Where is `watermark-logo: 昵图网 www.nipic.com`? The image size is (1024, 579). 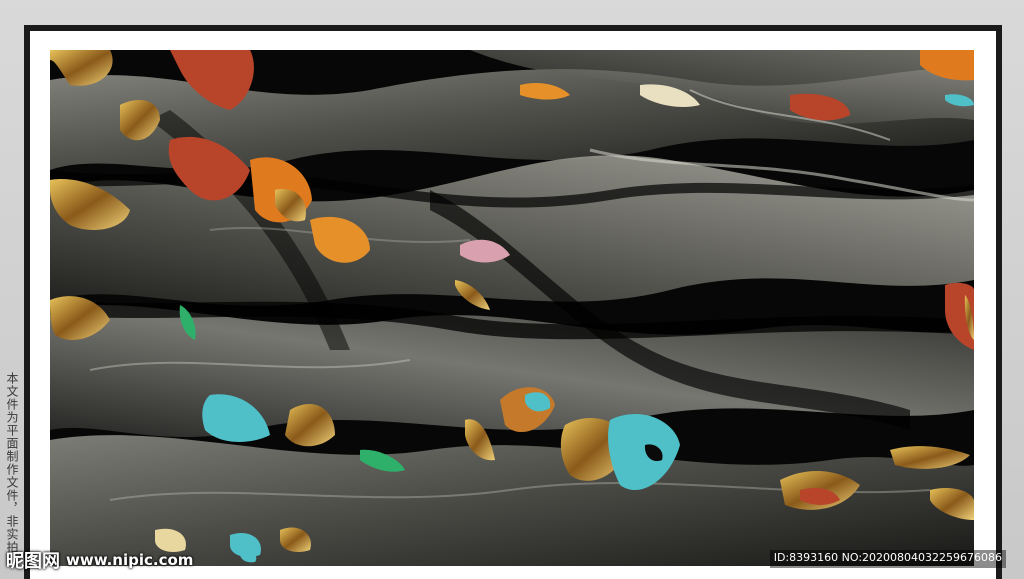
watermark-logo: 昵图网 www.nipic.com is located at coordinates (99, 560).